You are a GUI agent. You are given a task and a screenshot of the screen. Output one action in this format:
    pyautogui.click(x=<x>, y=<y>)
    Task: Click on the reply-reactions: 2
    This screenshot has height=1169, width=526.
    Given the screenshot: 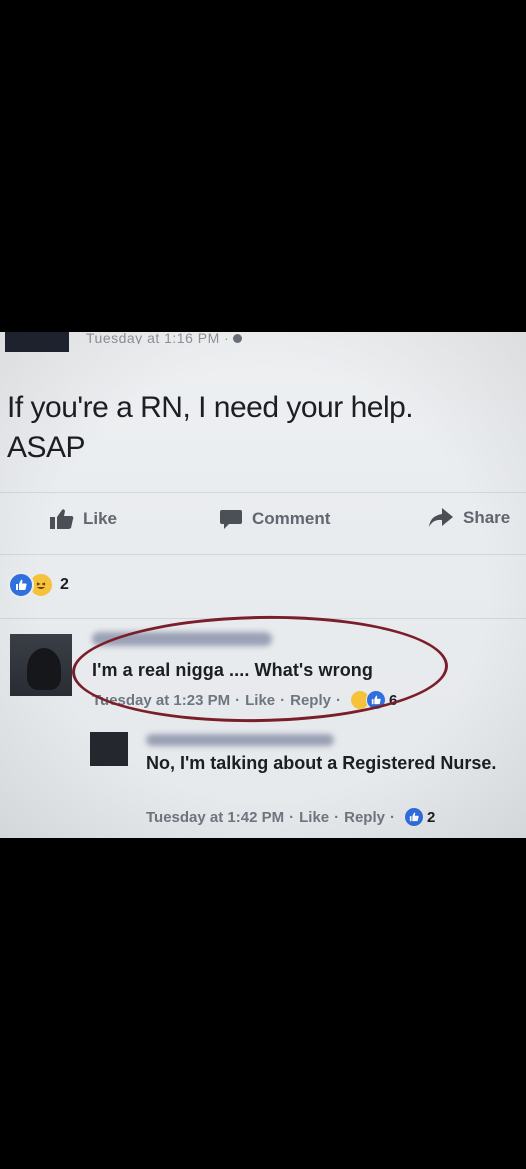 What is the action you would take?
    pyautogui.click(x=419, y=817)
    